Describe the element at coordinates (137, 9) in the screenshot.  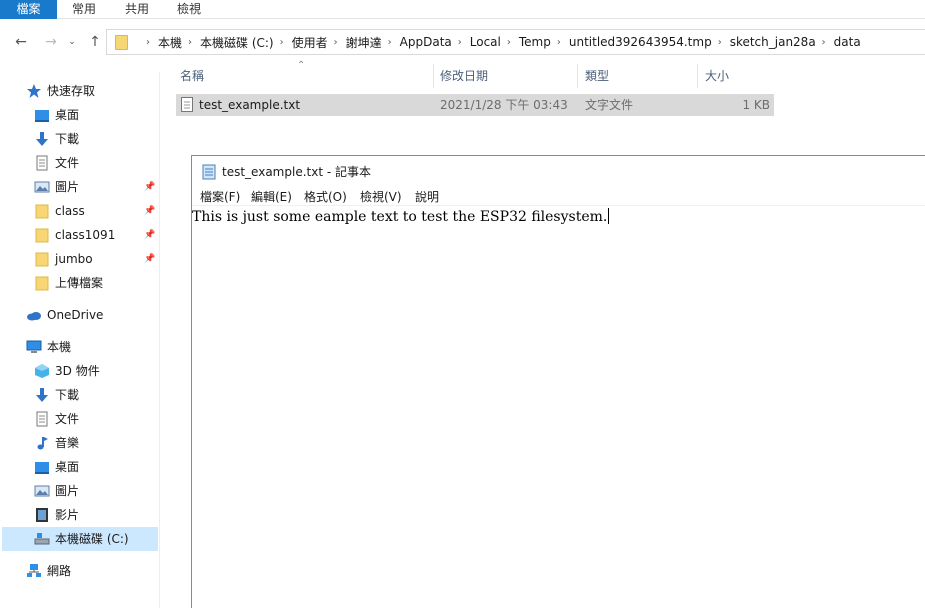
I see `tab-share: 共用` at that location.